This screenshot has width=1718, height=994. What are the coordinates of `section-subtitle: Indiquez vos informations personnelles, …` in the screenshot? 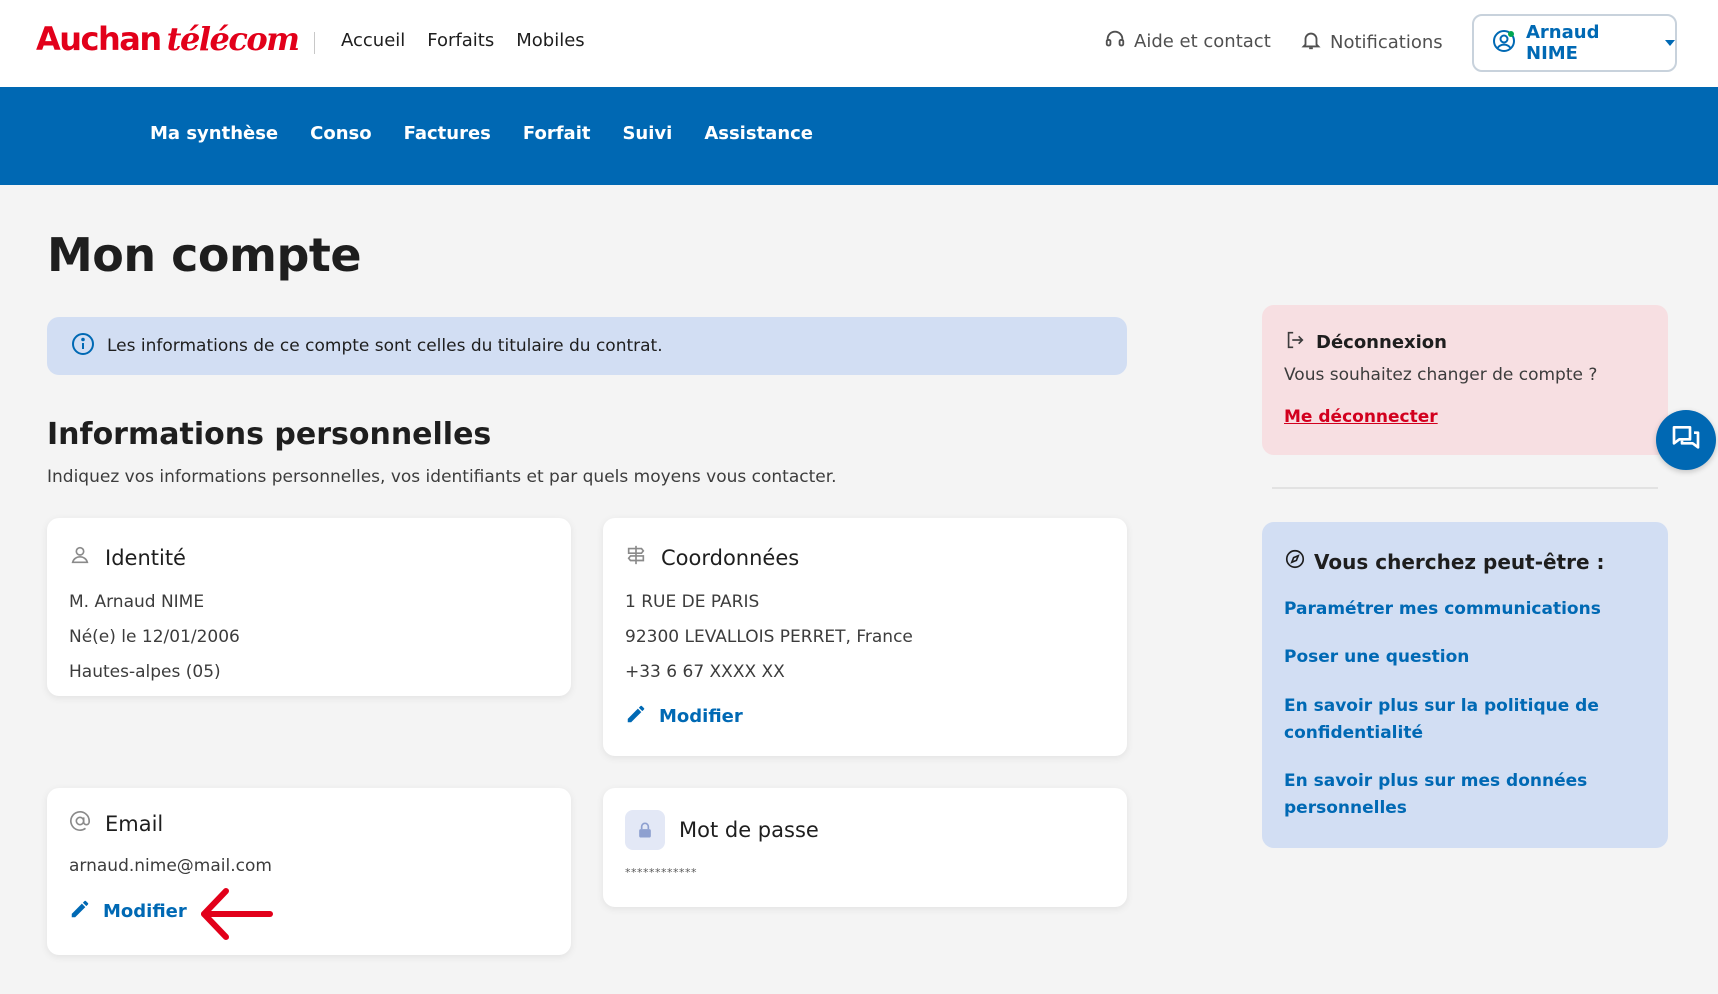 It's located at (442, 477).